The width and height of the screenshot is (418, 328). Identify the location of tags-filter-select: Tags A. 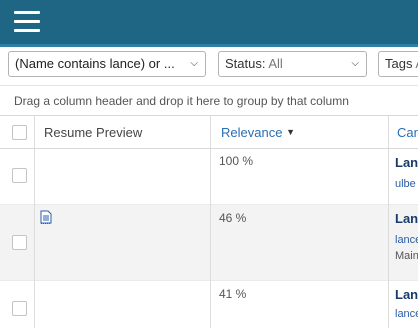
(398, 64).